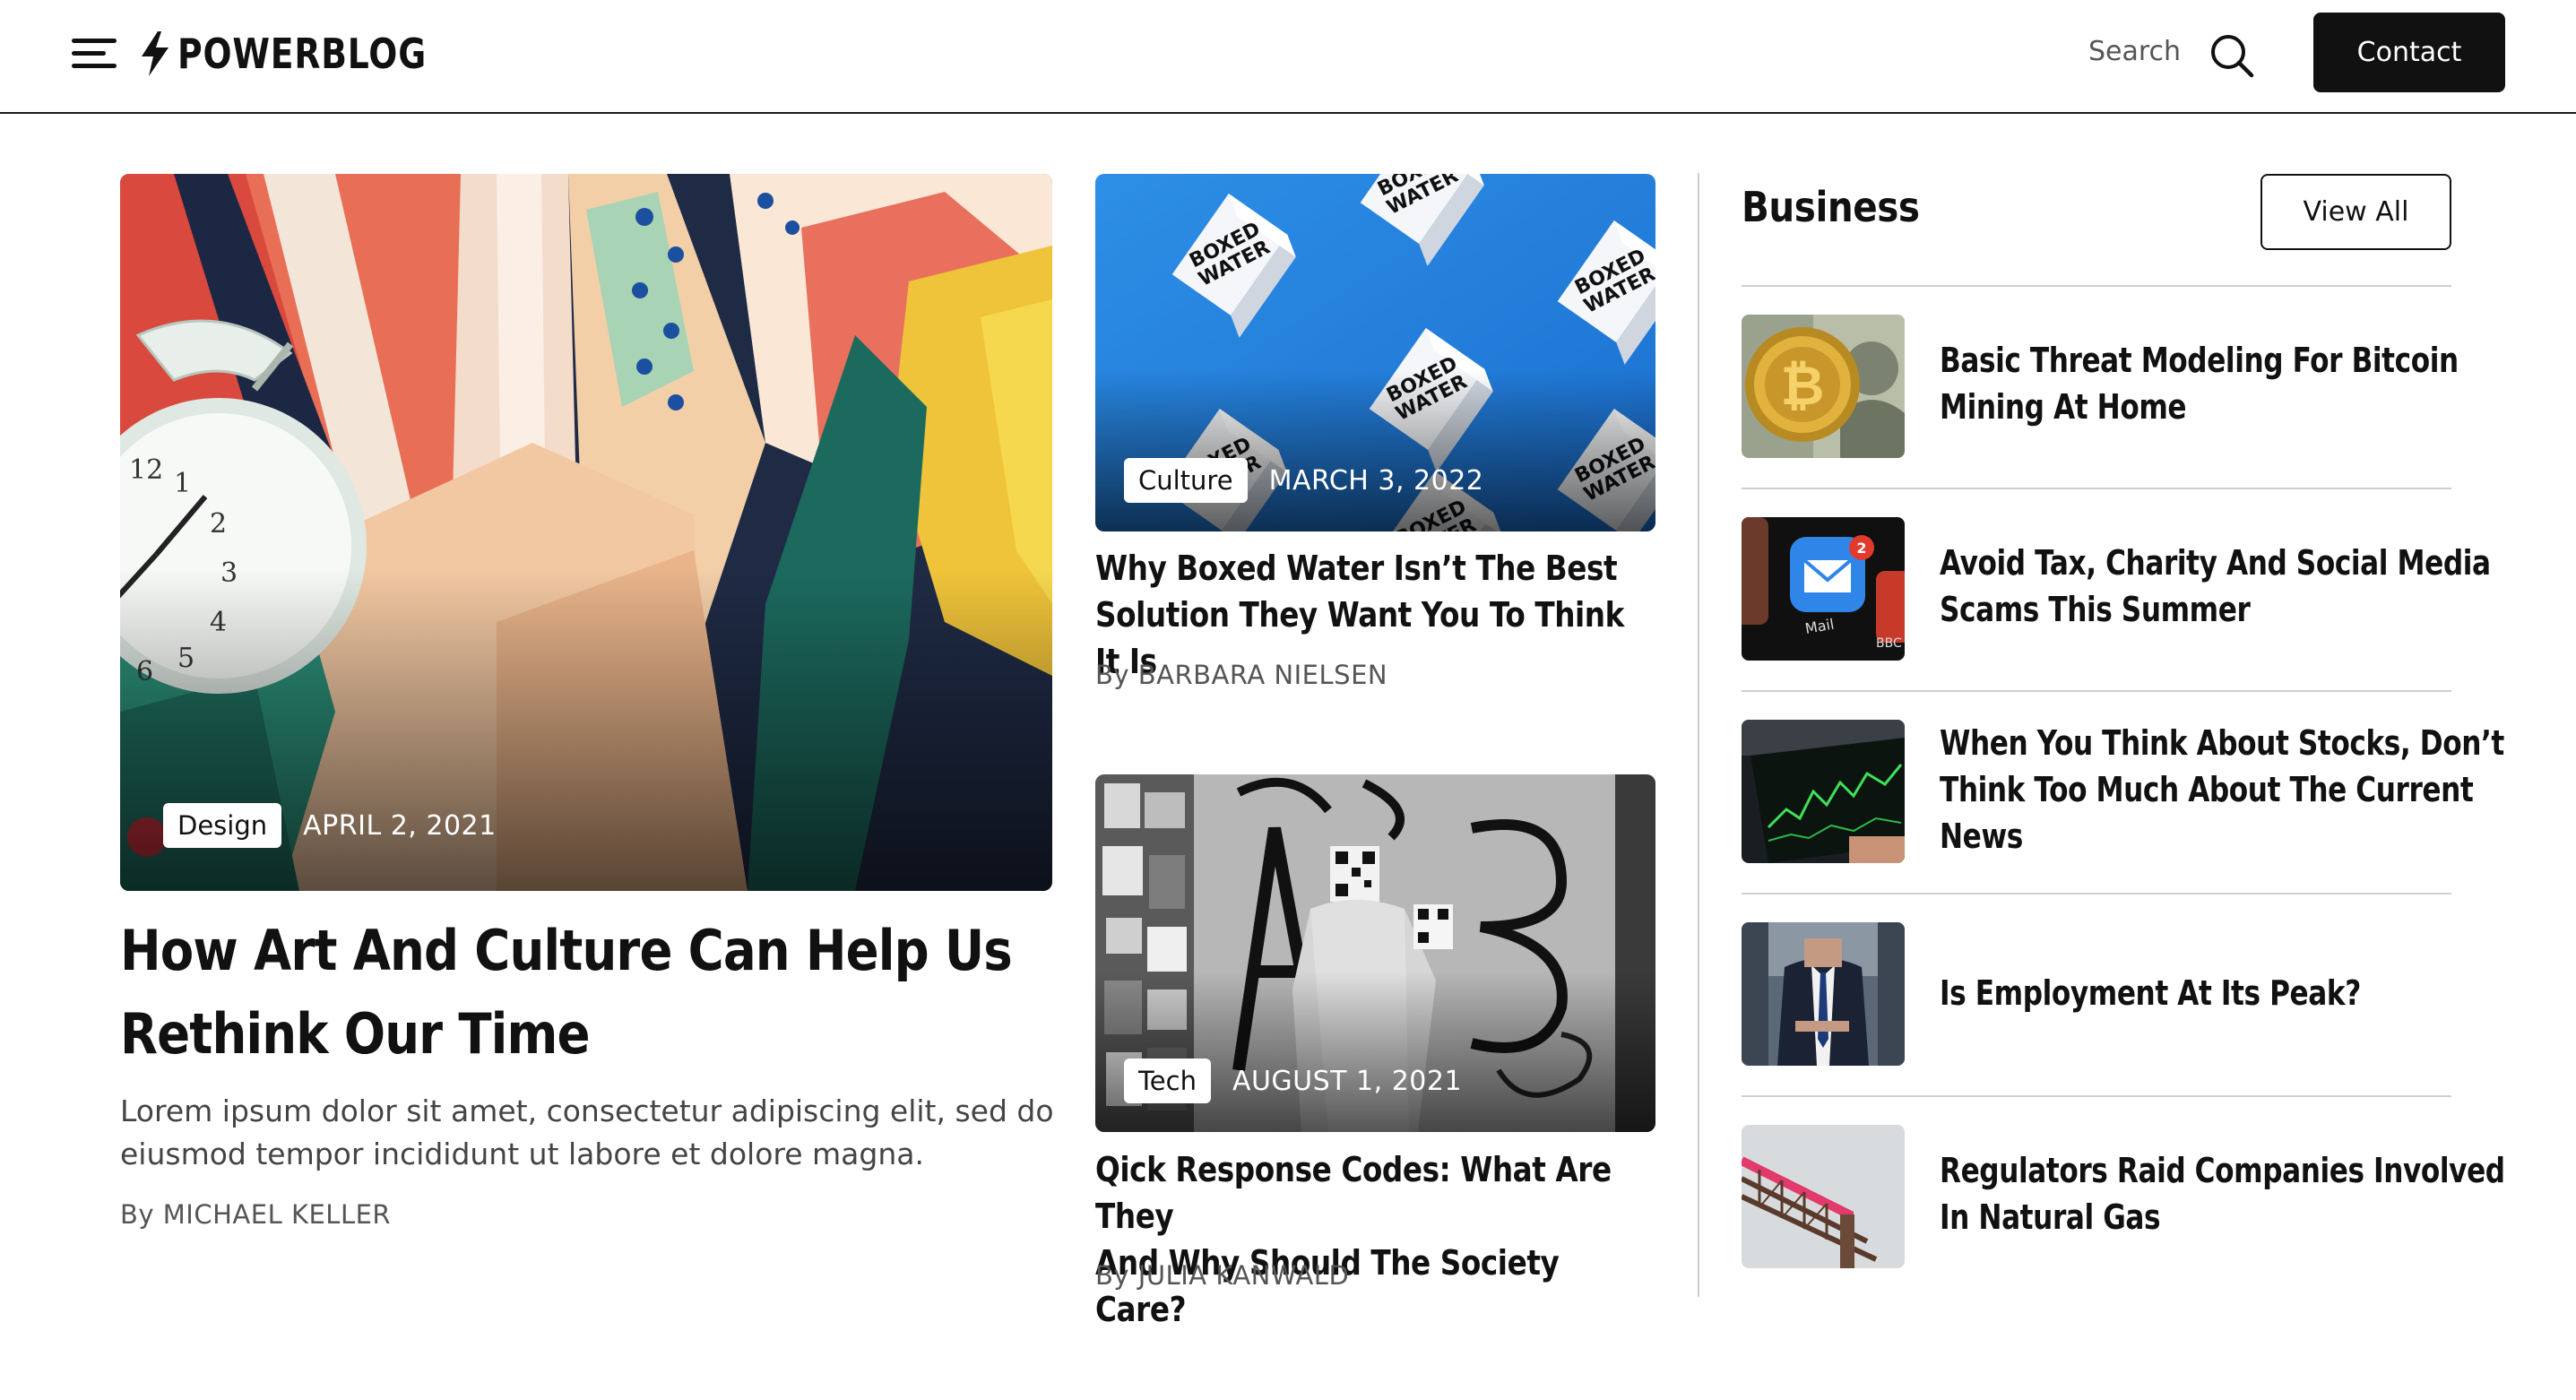  What do you see at coordinates (182, 483) in the screenshot?
I see `svg-text: 1` at bounding box center [182, 483].